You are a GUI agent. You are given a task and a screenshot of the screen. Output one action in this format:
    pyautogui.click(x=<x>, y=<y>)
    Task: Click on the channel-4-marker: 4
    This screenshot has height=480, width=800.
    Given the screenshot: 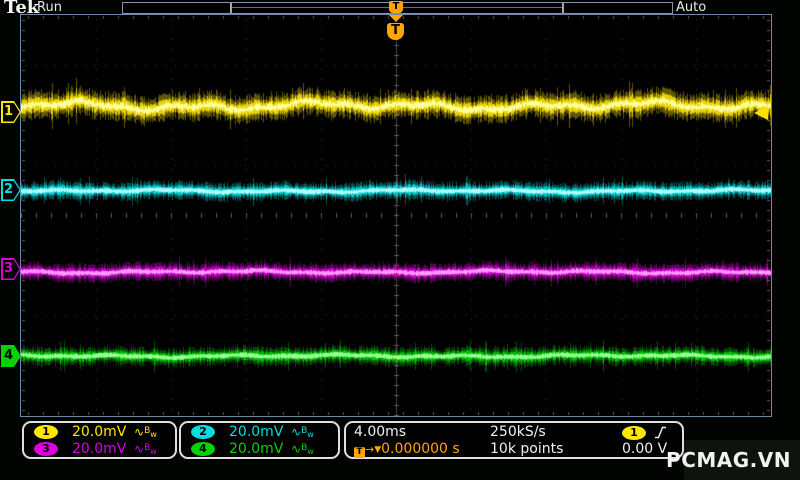 What is the action you would take?
    pyautogui.click(x=11, y=356)
    